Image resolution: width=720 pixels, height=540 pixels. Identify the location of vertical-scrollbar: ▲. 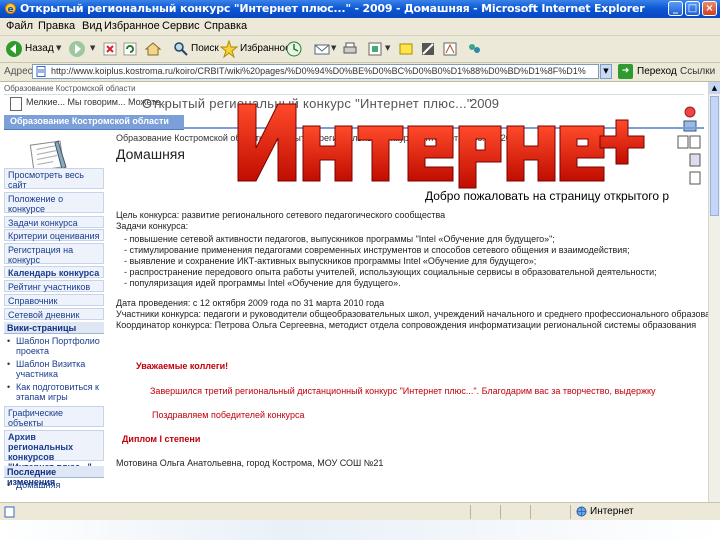
(714, 292).